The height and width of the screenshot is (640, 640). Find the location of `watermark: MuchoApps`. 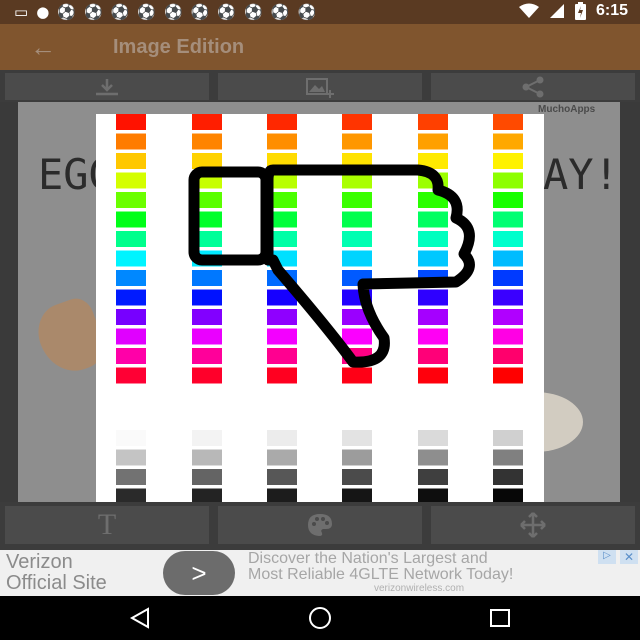

watermark: MuchoApps is located at coordinates (567, 109).